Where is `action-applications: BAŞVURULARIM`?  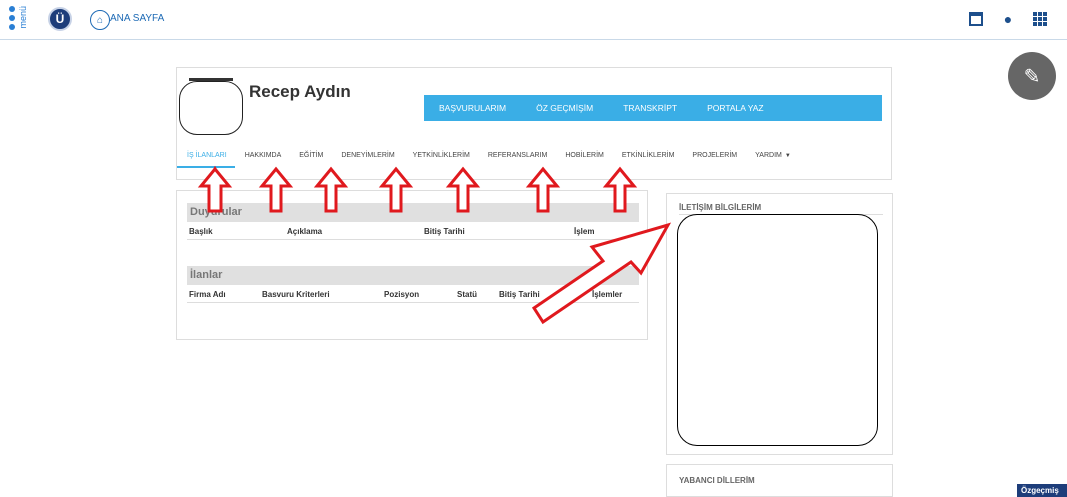
action-applications: BAŞVURULARIM is located at coordinates (472, 108).